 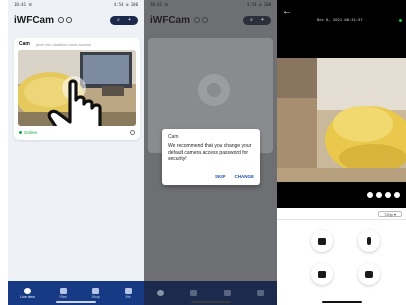 I want to click on live-video, so click(x=341, y=120).